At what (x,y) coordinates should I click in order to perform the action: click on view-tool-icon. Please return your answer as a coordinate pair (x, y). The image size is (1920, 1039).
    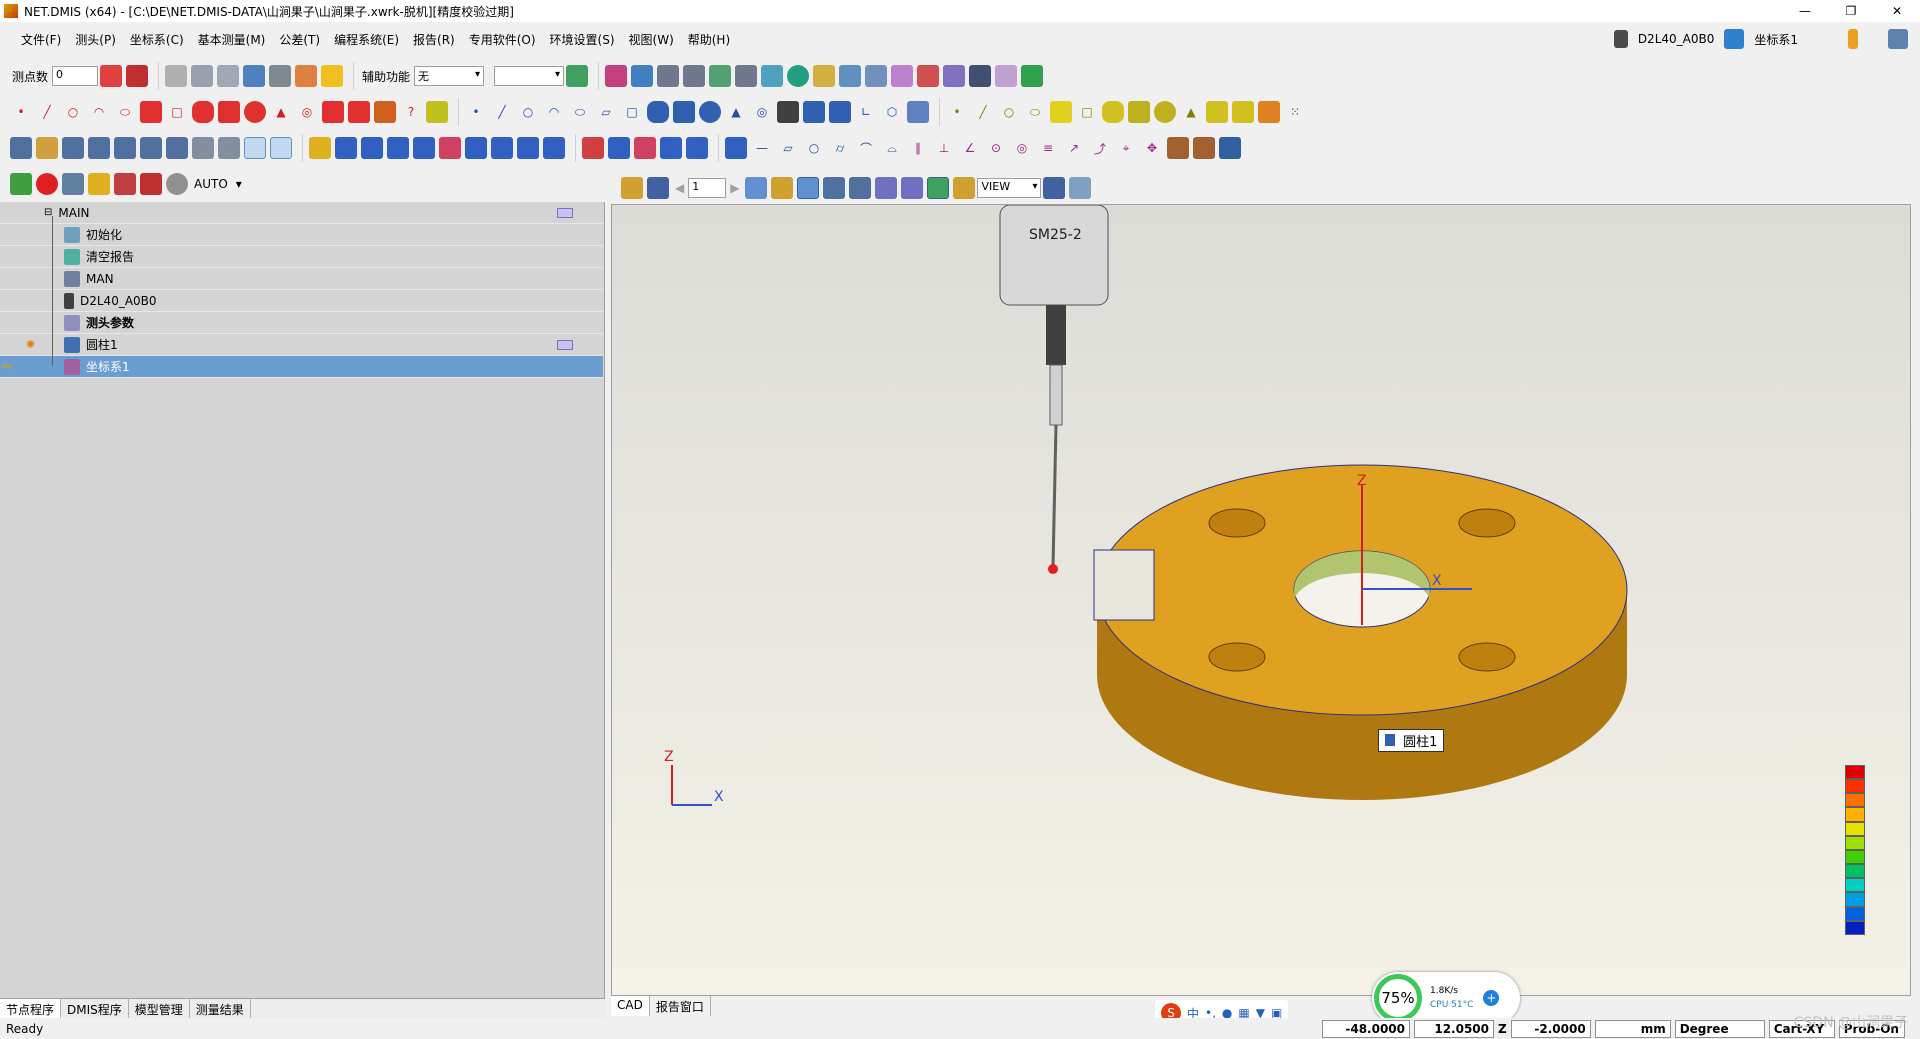
    Looking at the image, I should click on (782, 188).